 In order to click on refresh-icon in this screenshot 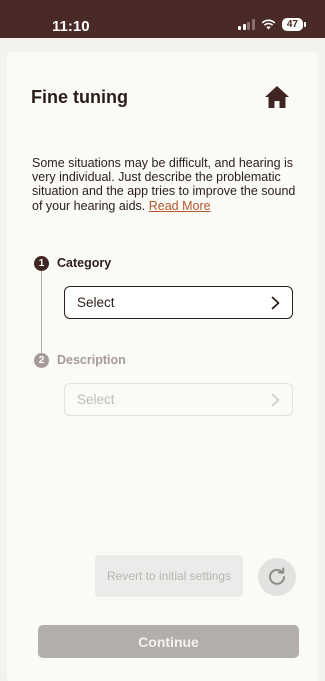, I will do `click(277, 576)`.